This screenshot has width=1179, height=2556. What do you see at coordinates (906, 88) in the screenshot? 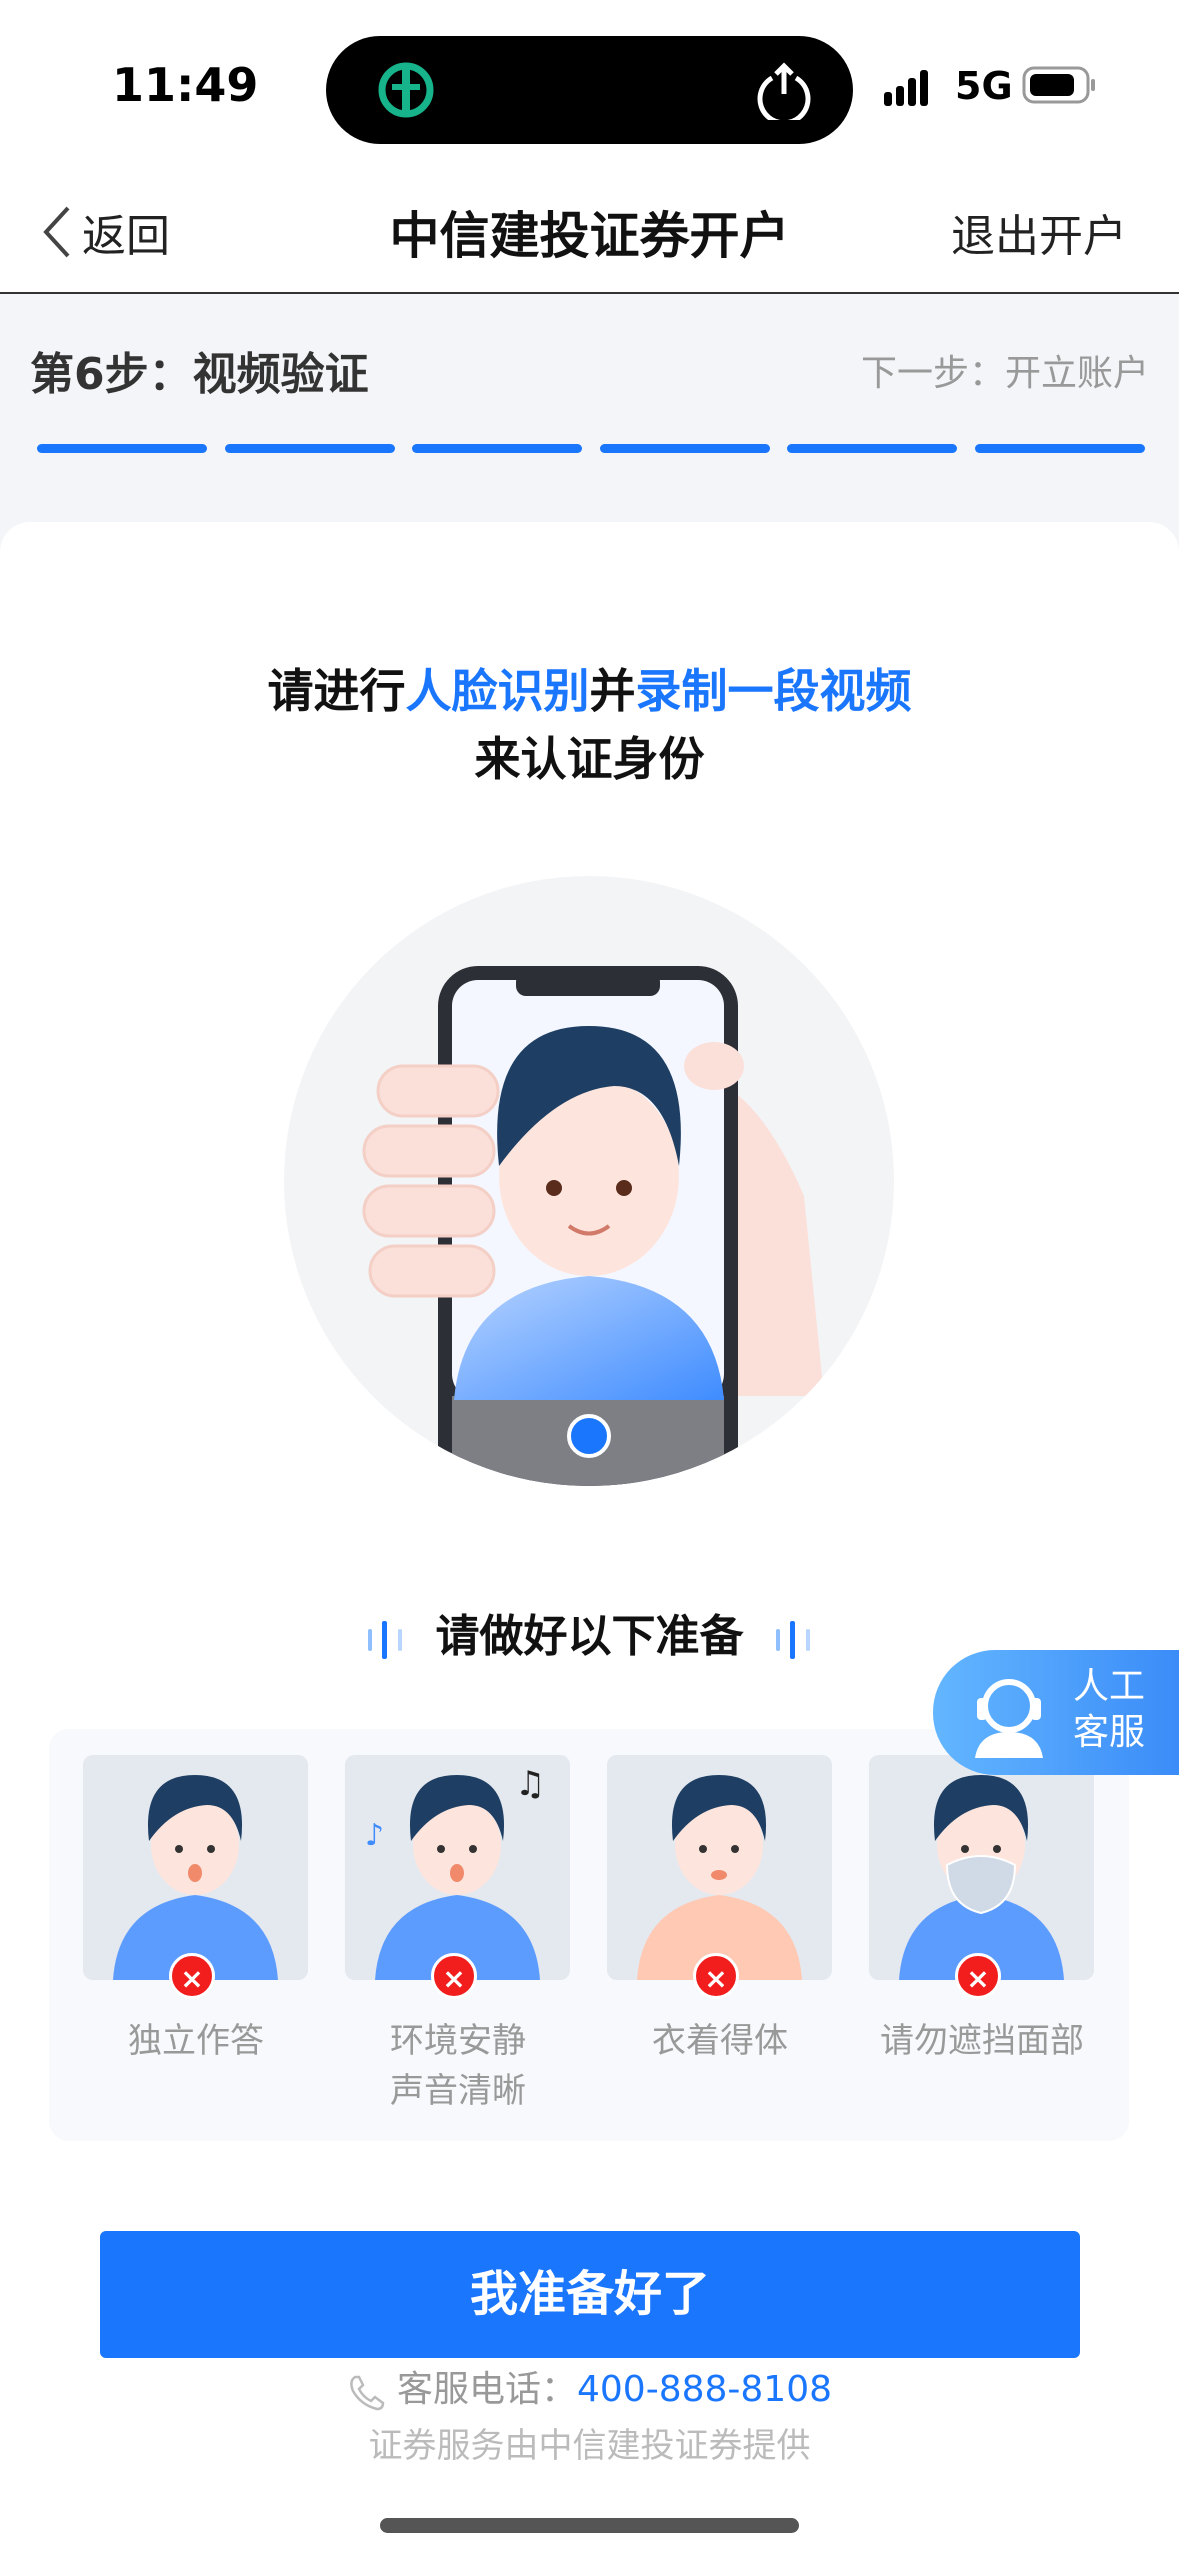
I see `signal-icon` at bounding box center [906, 88].